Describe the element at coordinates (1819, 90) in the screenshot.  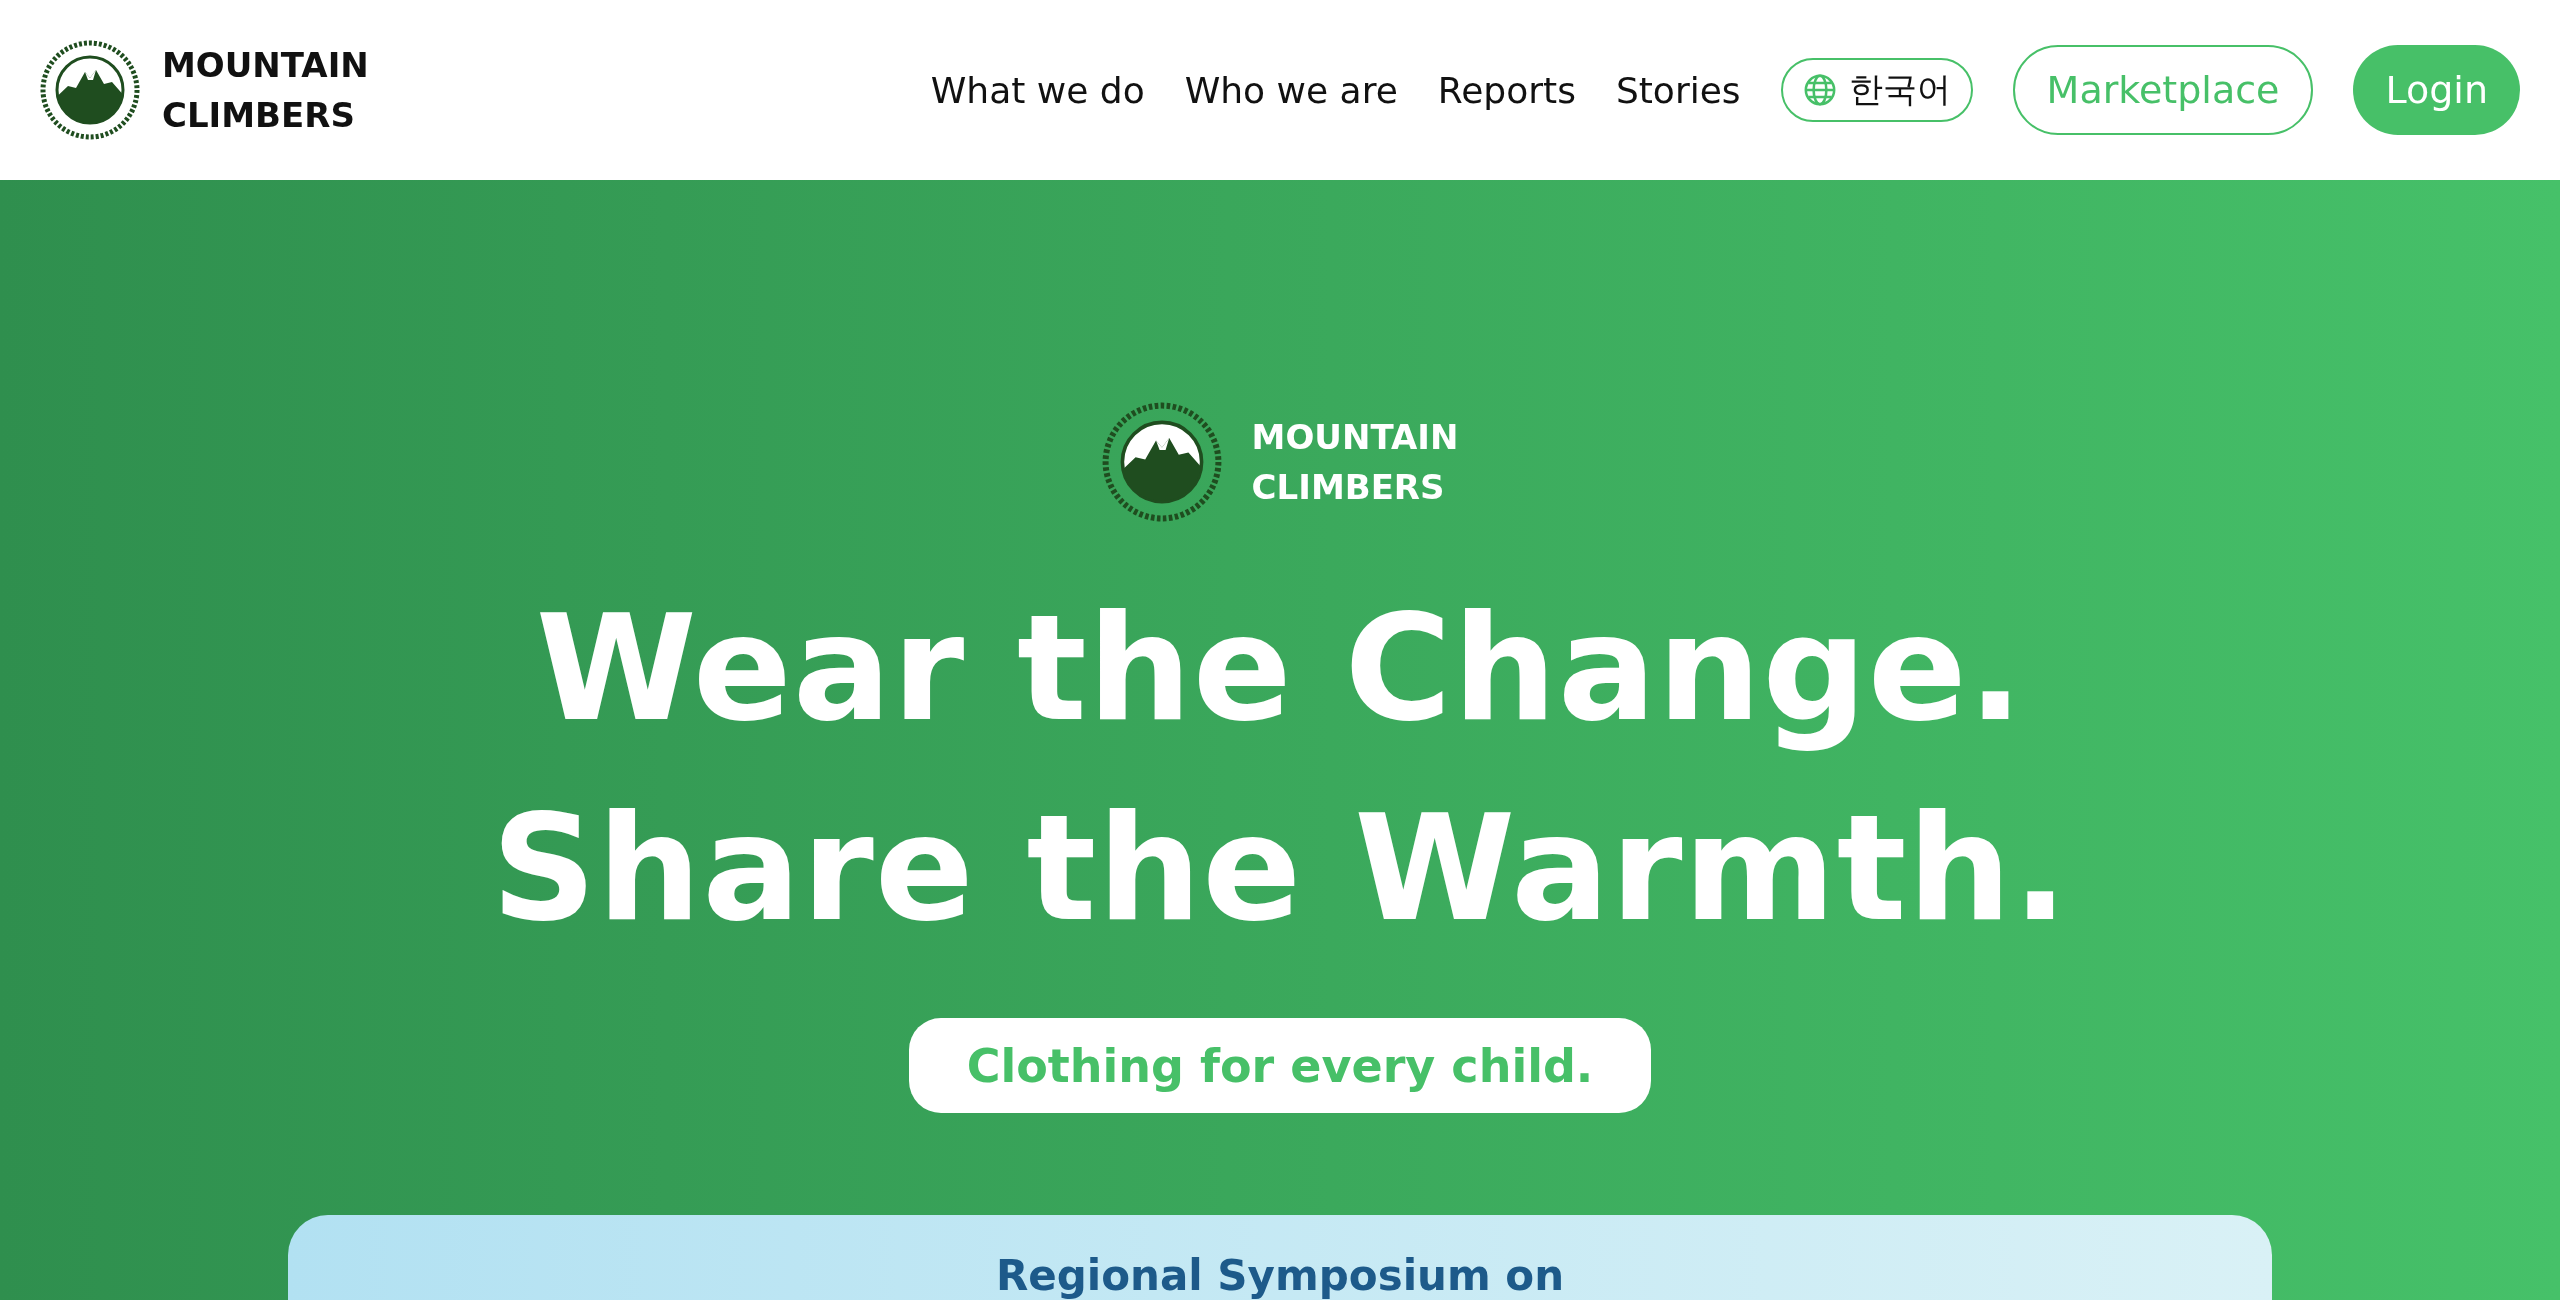
I see `globe-icon` at that location.